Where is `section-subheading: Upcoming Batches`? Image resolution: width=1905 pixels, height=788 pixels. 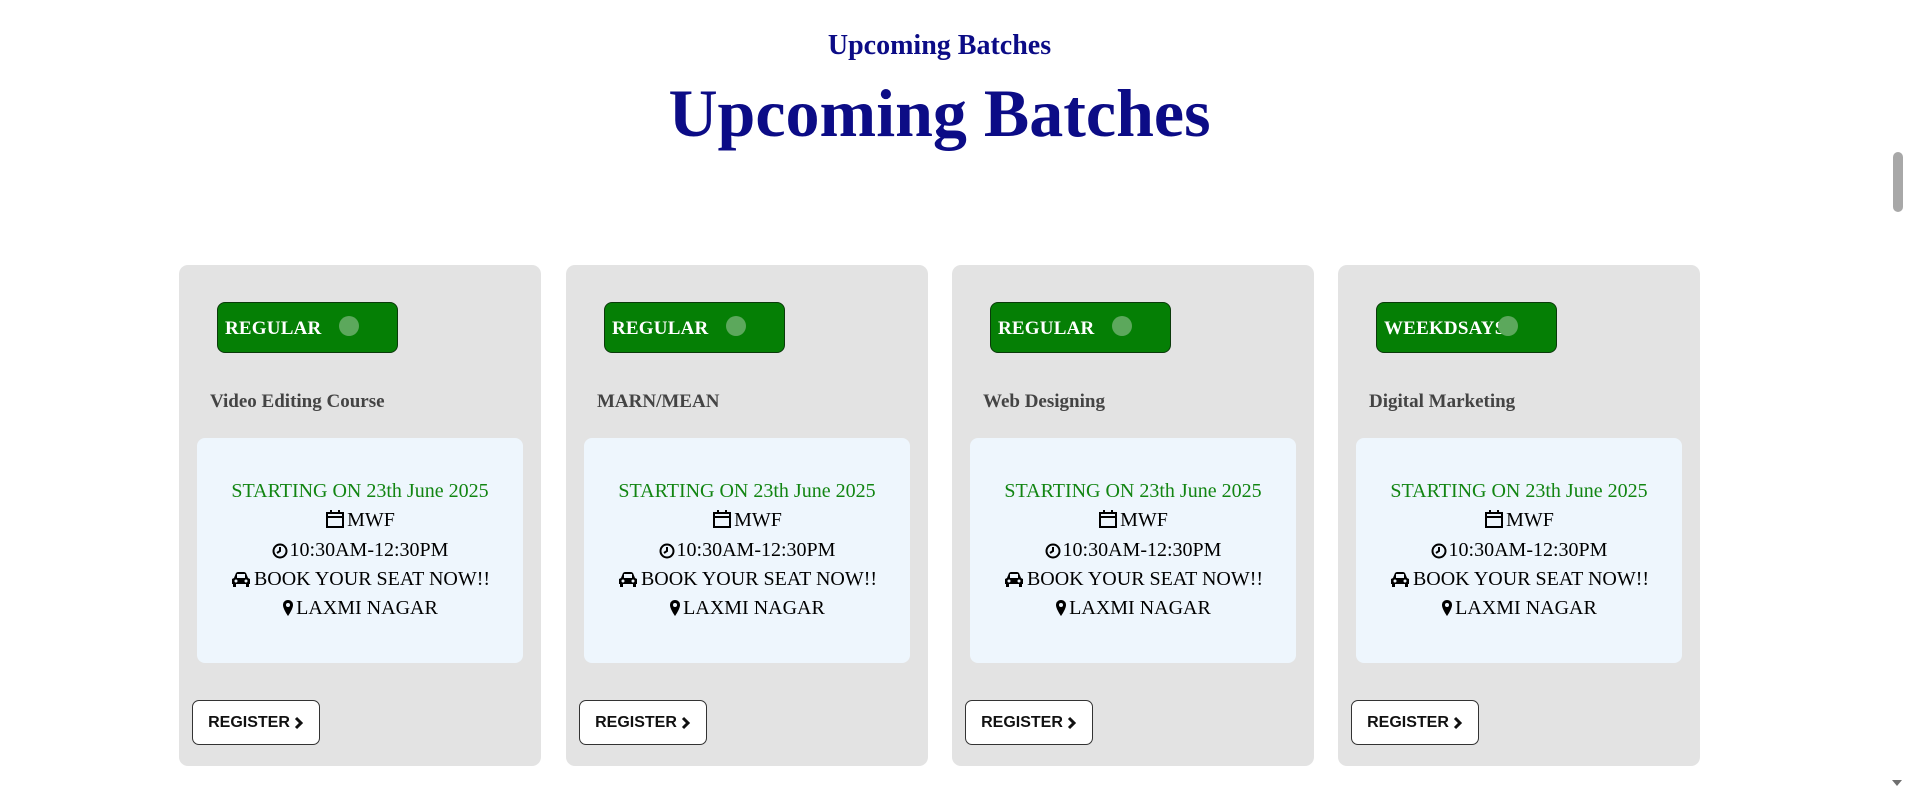 section-subheading: Upcoming Batches is located at coordinates (939, 45).